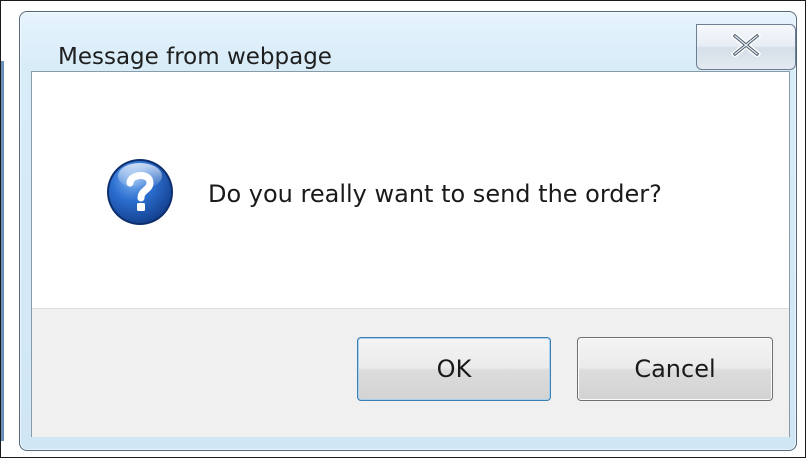 This screenshot has width=806, height=459. Describe the element at coordinates (2, 251) in the screenshot. I see `background-window-edge` at that location.